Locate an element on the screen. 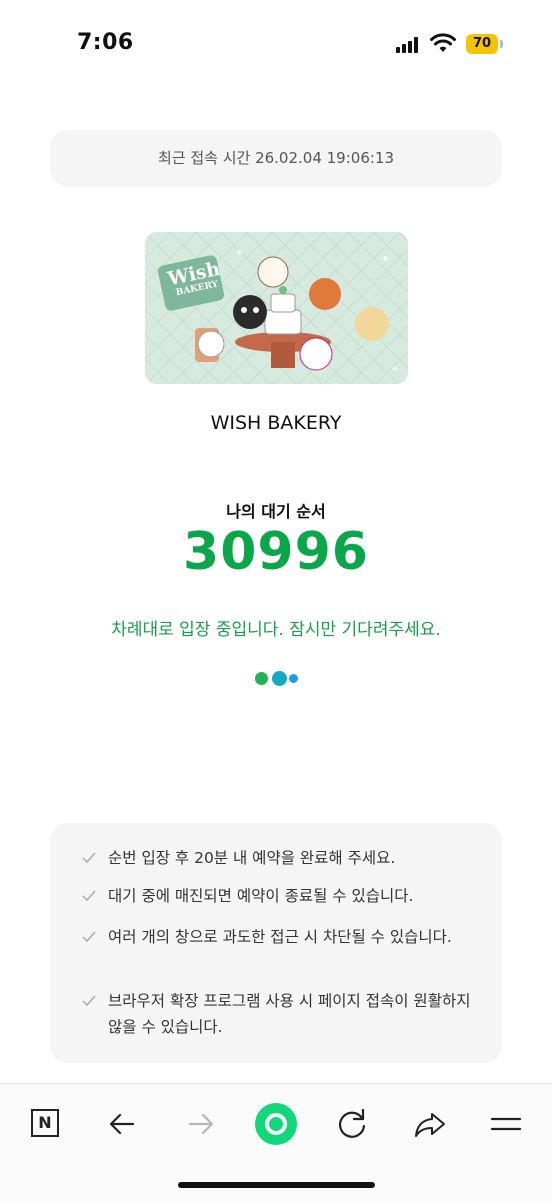  notice-item: 순번 입장 후 20분 내 예약을 완료해 주세요. is located at coordinates (282, 858).